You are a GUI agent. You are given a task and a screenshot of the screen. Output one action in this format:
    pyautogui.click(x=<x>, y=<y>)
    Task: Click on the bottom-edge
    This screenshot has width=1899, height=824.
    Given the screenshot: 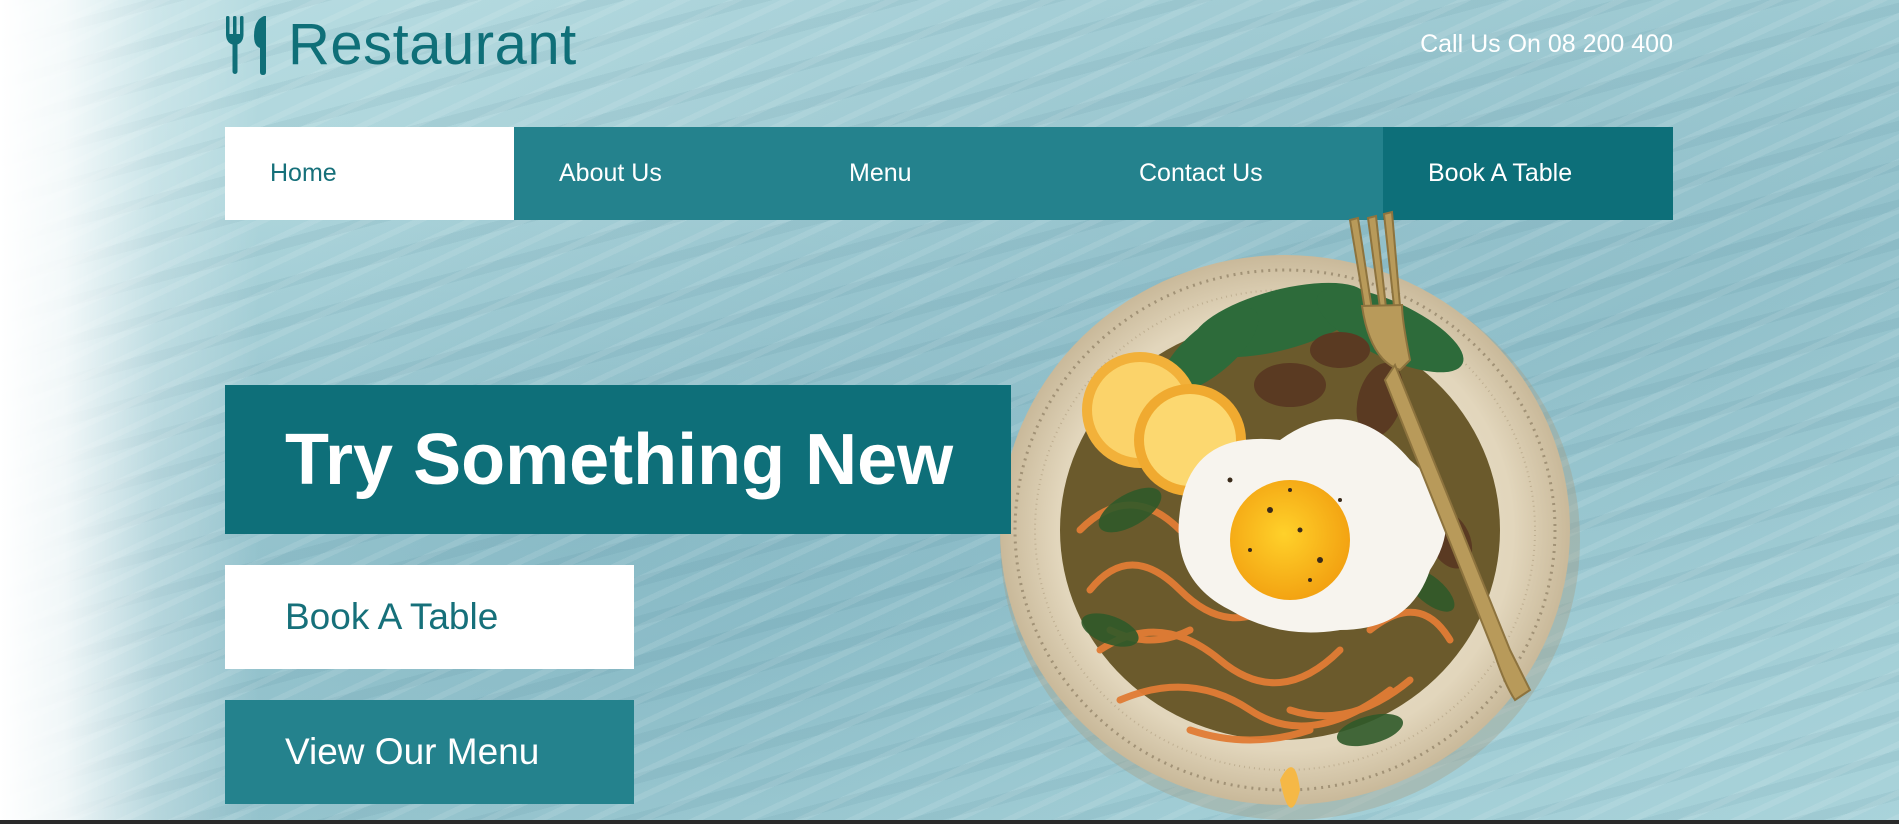 What is the action you would take?
    pyautogui.click(x=949, y=822)
    